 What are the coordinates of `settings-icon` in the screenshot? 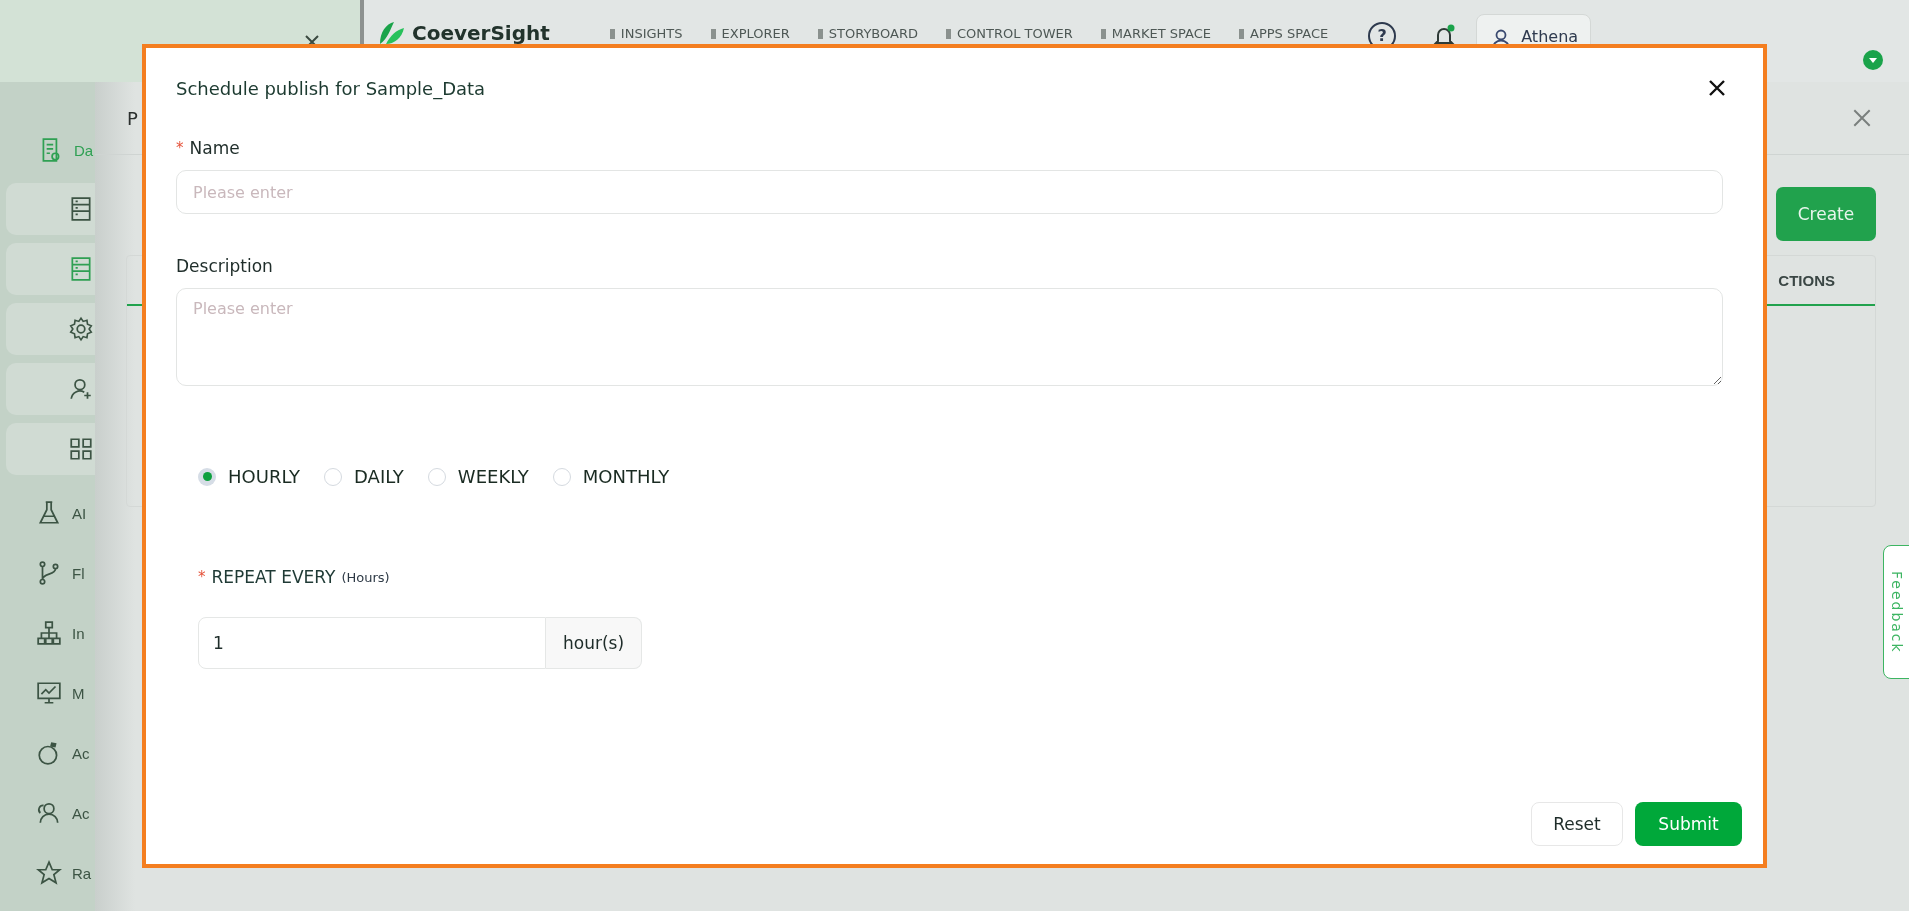 It's located at (81, 329).